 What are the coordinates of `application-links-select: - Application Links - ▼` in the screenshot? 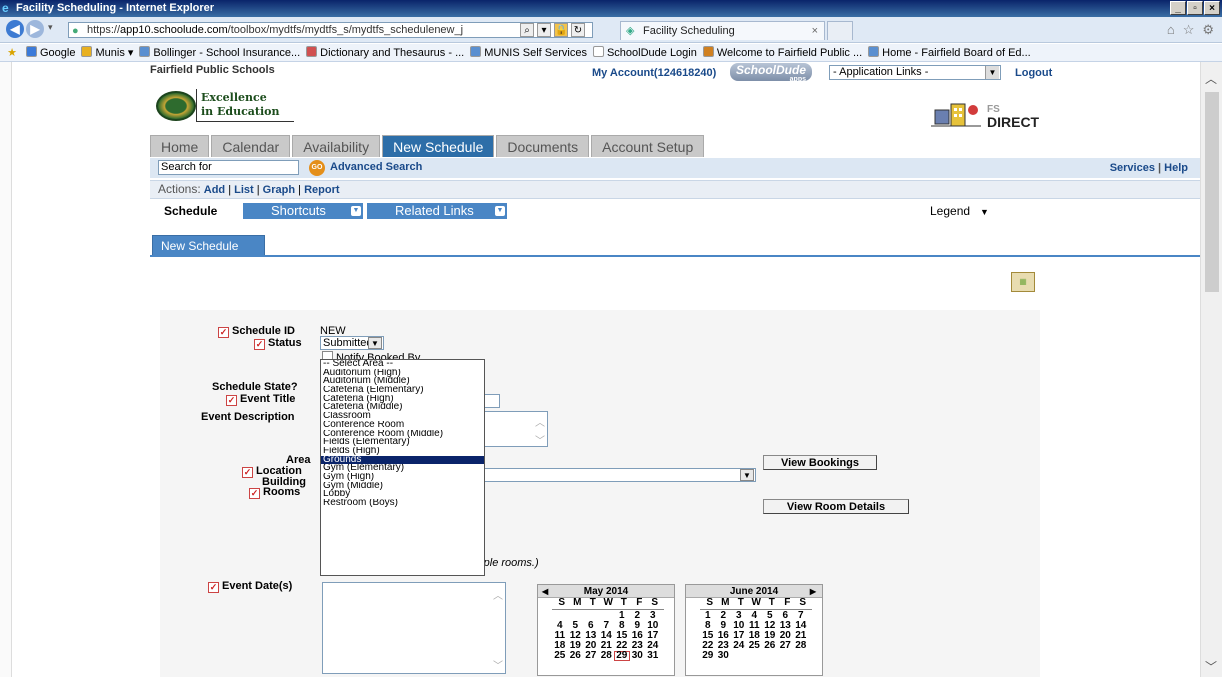 It's located at (915, 72).